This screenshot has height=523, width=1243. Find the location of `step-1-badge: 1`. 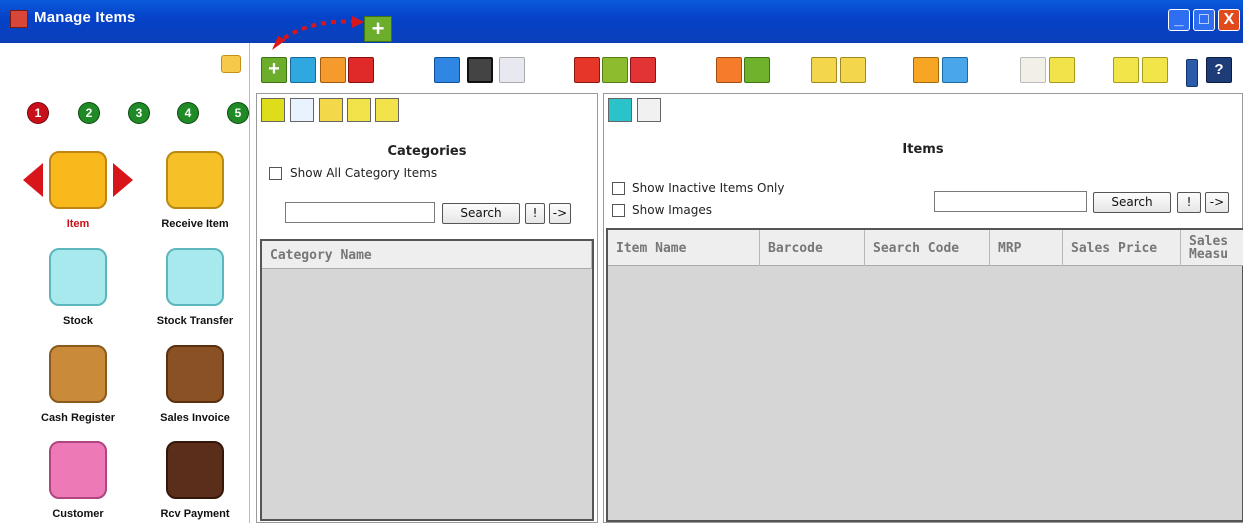

step-1-badge: 1 is located at coordinates (38, 113).